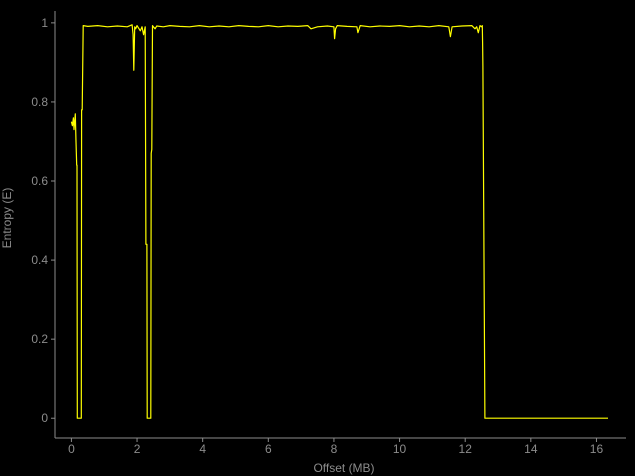 The height and width of the screenshot is (476, 635). Describe the element at coordinates (137, 449) in the screenshot. I see `x-tick-label: 2` at that location.